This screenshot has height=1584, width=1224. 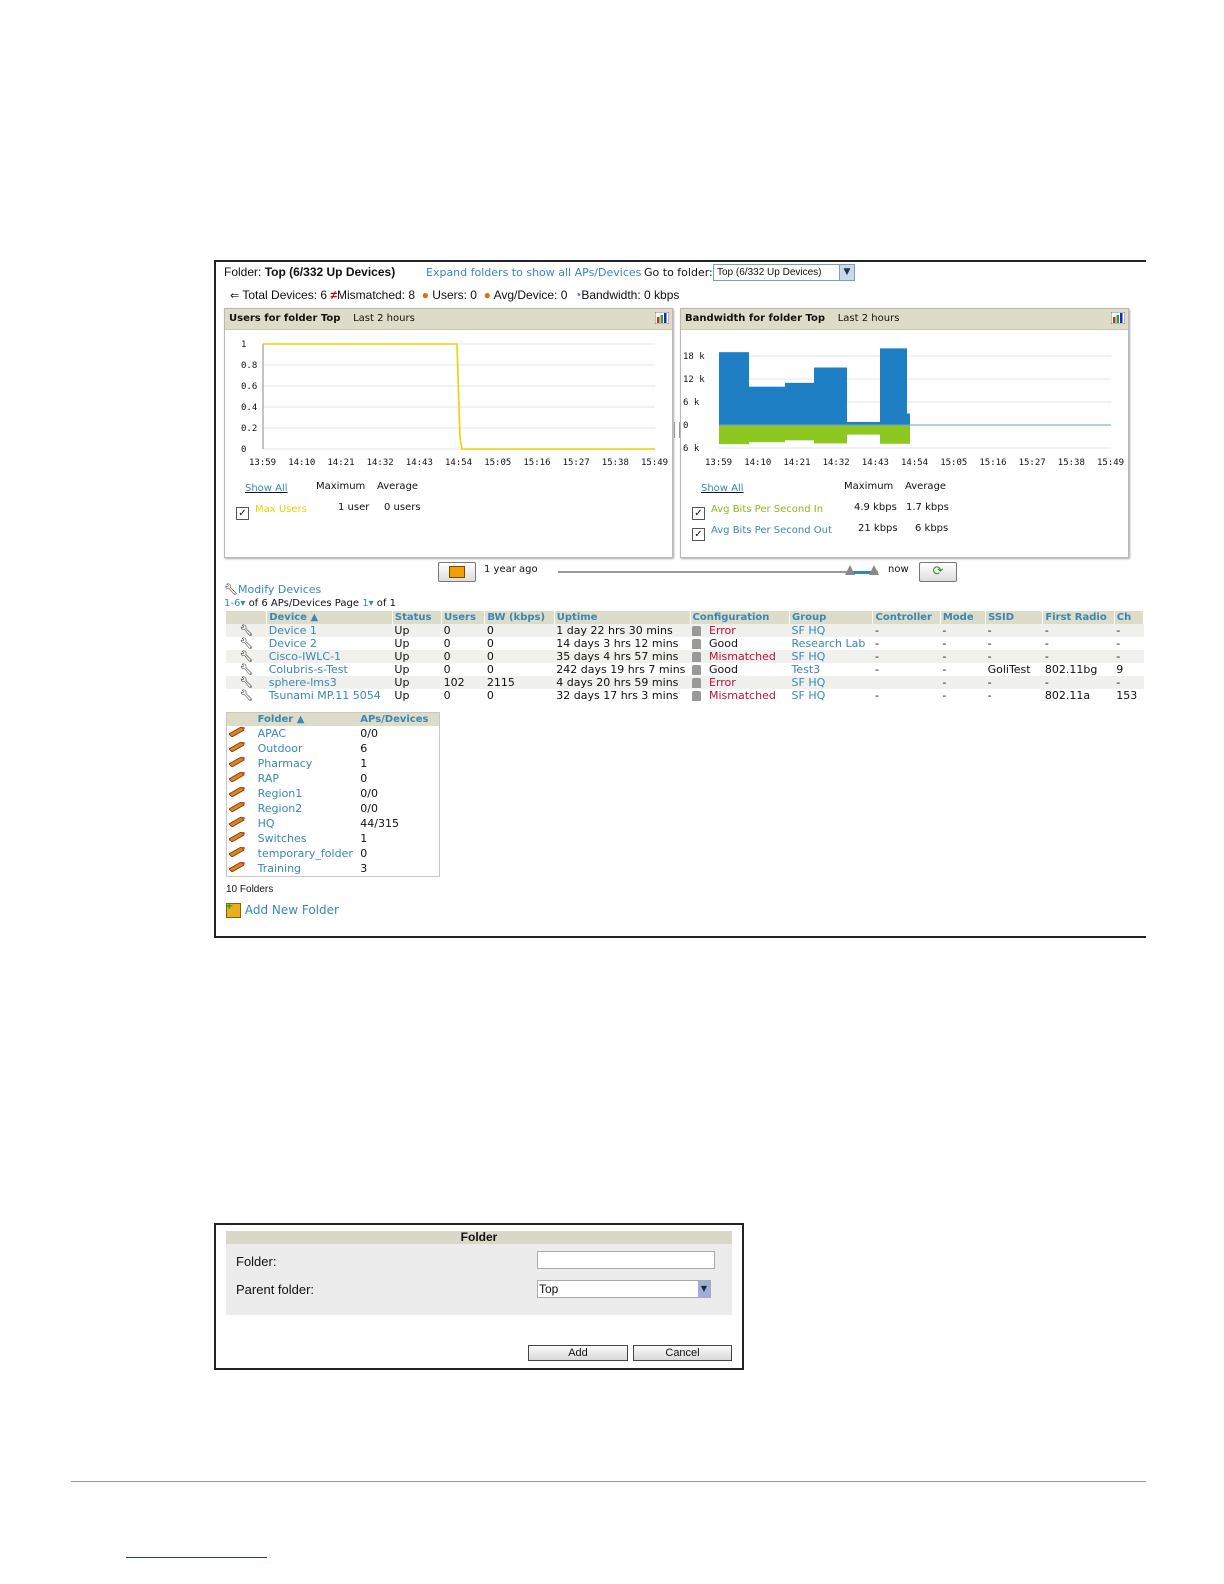 What do you see at coordinates (874, 570) in the screenshot?
I see `timeline-end-handle` at bounding box center [874, 570].